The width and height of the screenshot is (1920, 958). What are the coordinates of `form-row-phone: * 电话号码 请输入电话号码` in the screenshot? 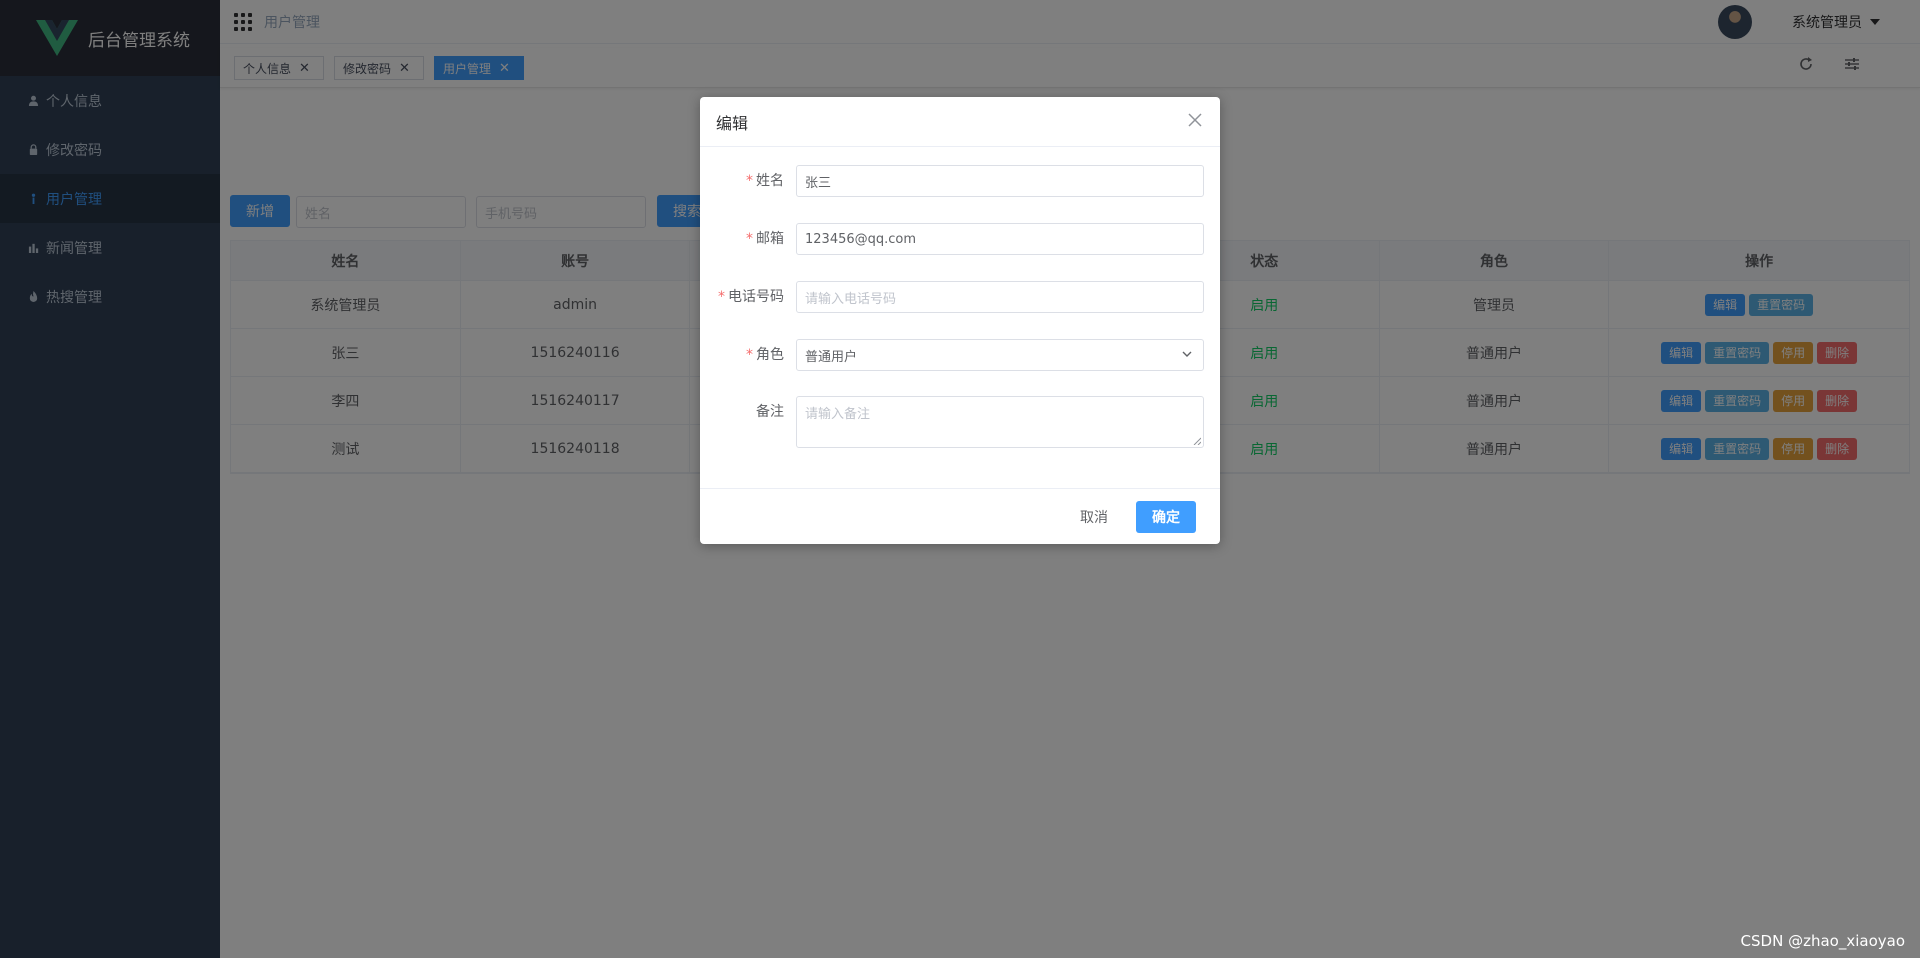 It's located at (960, 297).